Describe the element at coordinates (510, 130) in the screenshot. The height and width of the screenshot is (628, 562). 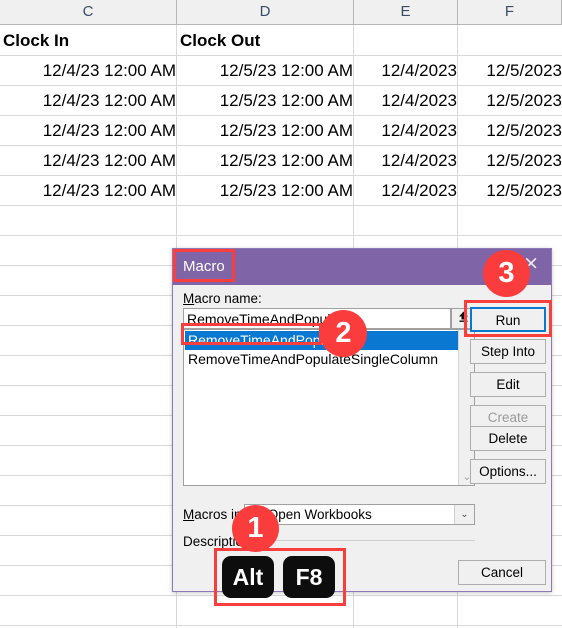
I see `cell-f4: 12/5/2023` at that location.